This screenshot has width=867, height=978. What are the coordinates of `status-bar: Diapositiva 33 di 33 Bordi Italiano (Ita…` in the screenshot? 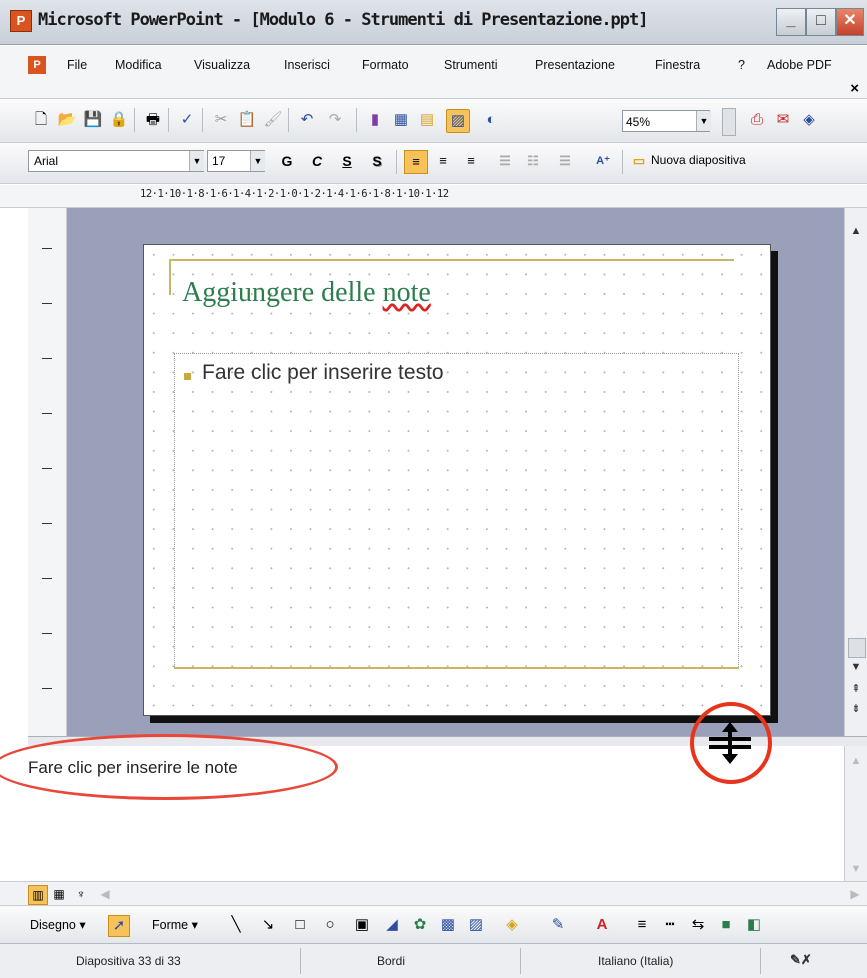 It's located at (433, 960).